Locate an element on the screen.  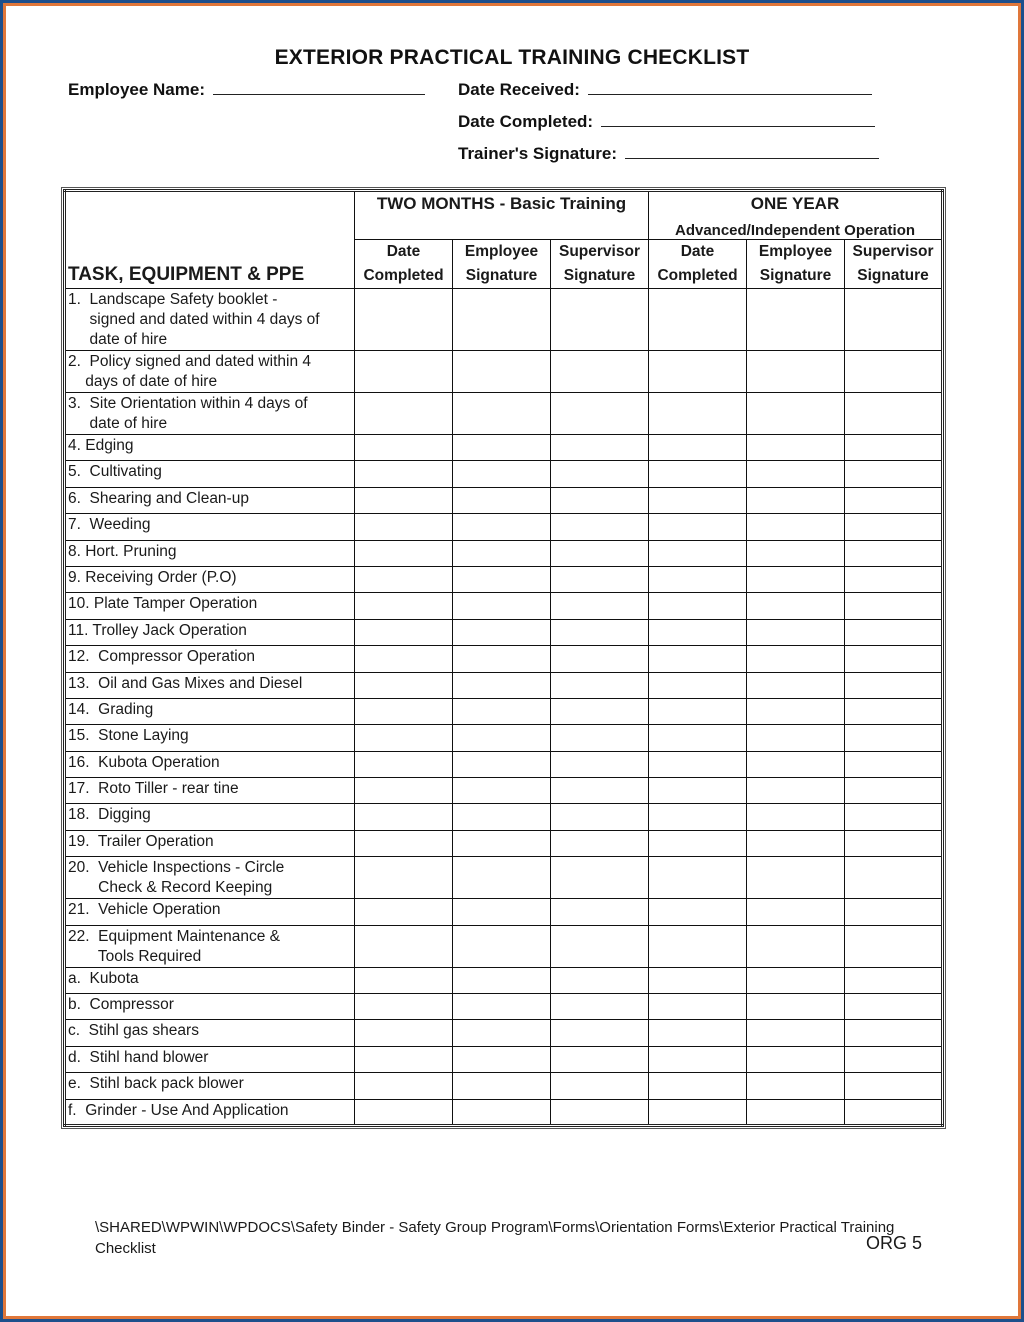
date-received-input is located at coordinates (729, 86).